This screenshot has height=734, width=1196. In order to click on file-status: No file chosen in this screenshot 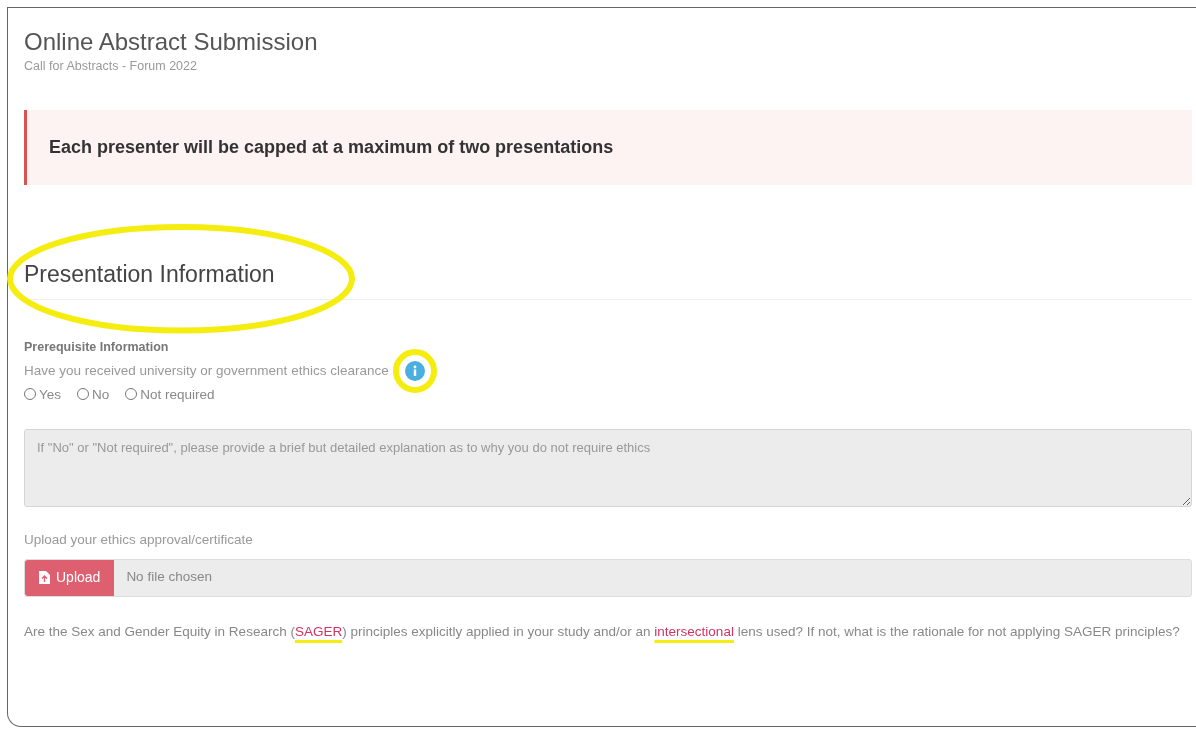, I will do `click(169, 577)`.